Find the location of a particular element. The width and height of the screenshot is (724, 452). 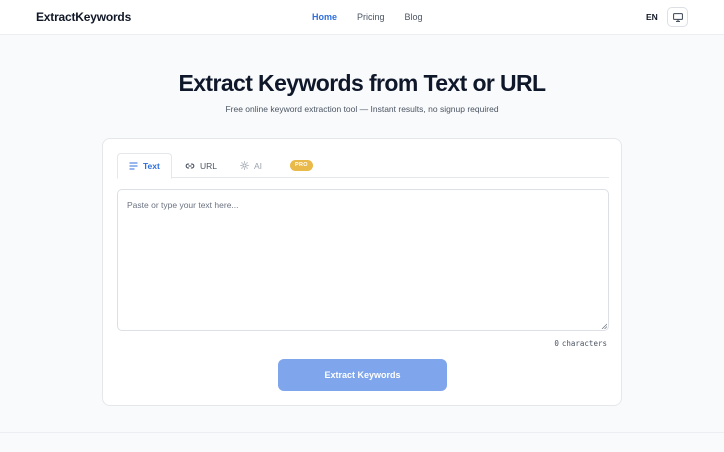

monitor-icon is located at coordinates (677, 17).